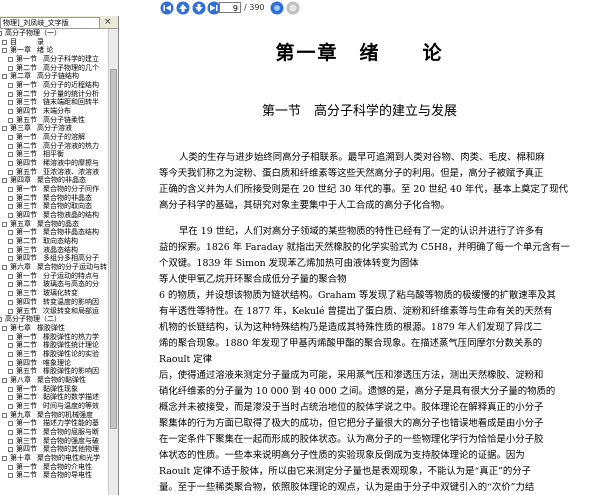  Describe the element at coordinates (71, 310) in the screenshot. I see `bookmark-label: 次级转变和局部运` at that location.